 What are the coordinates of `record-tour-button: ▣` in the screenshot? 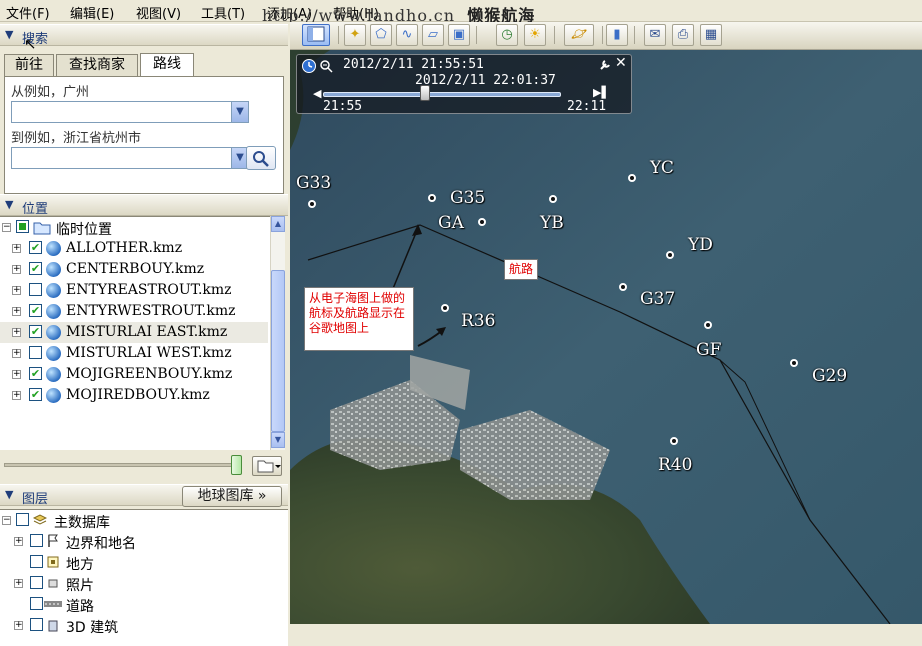 It's located at (459, 35).